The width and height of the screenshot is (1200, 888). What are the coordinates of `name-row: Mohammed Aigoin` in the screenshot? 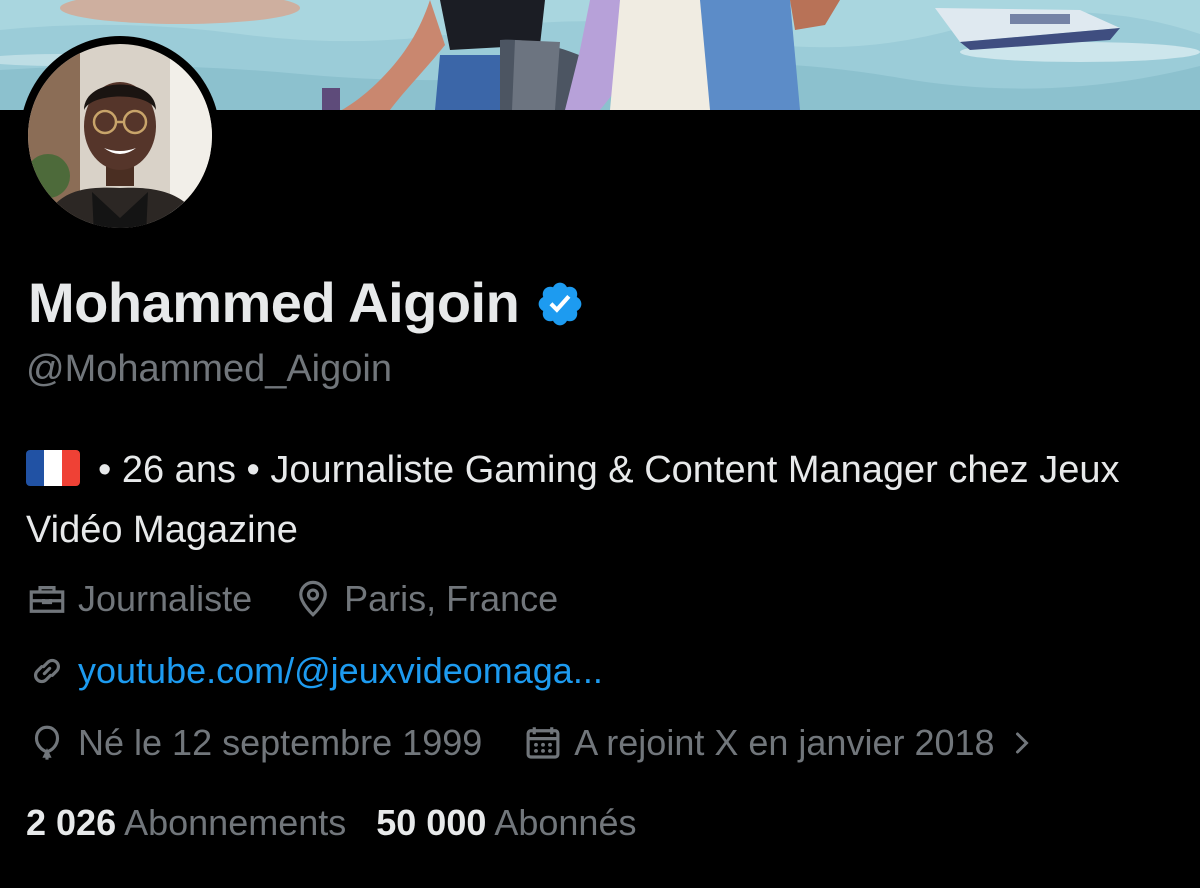 It's located at (306, 302).